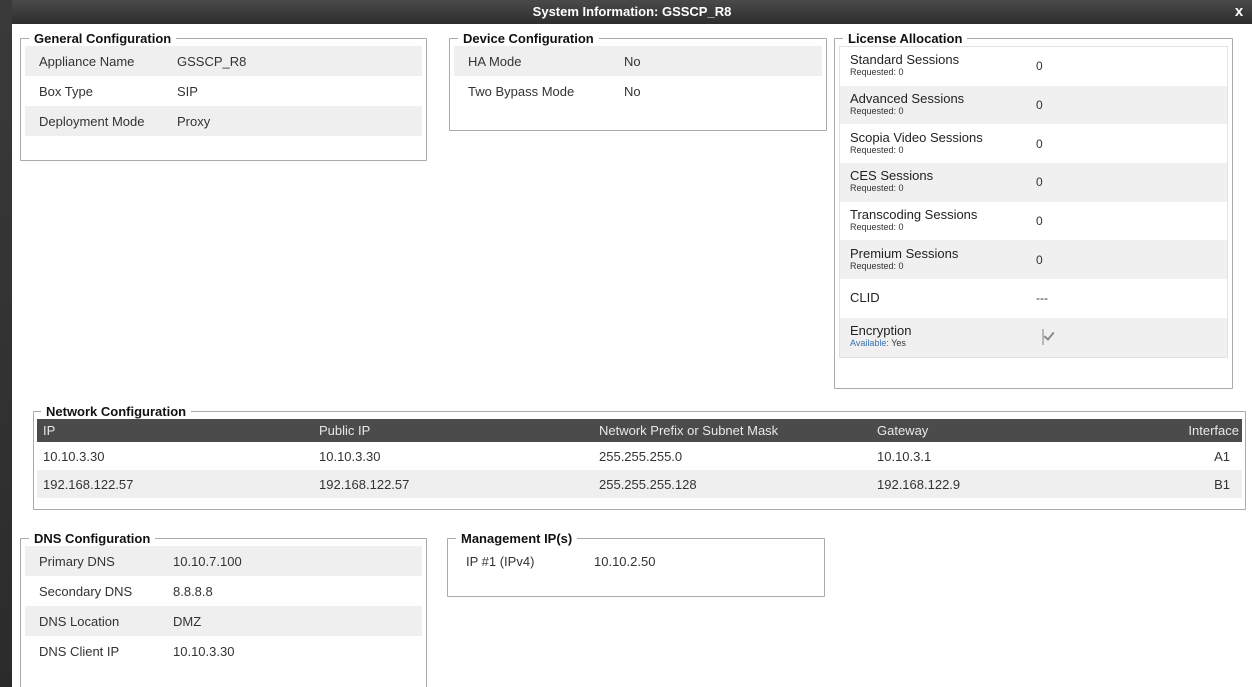  Describe the element at coordinates (1033, 260) in the screenshot. I see `license-row-premium: Premium Sessions Requested: 0 0` at that location.